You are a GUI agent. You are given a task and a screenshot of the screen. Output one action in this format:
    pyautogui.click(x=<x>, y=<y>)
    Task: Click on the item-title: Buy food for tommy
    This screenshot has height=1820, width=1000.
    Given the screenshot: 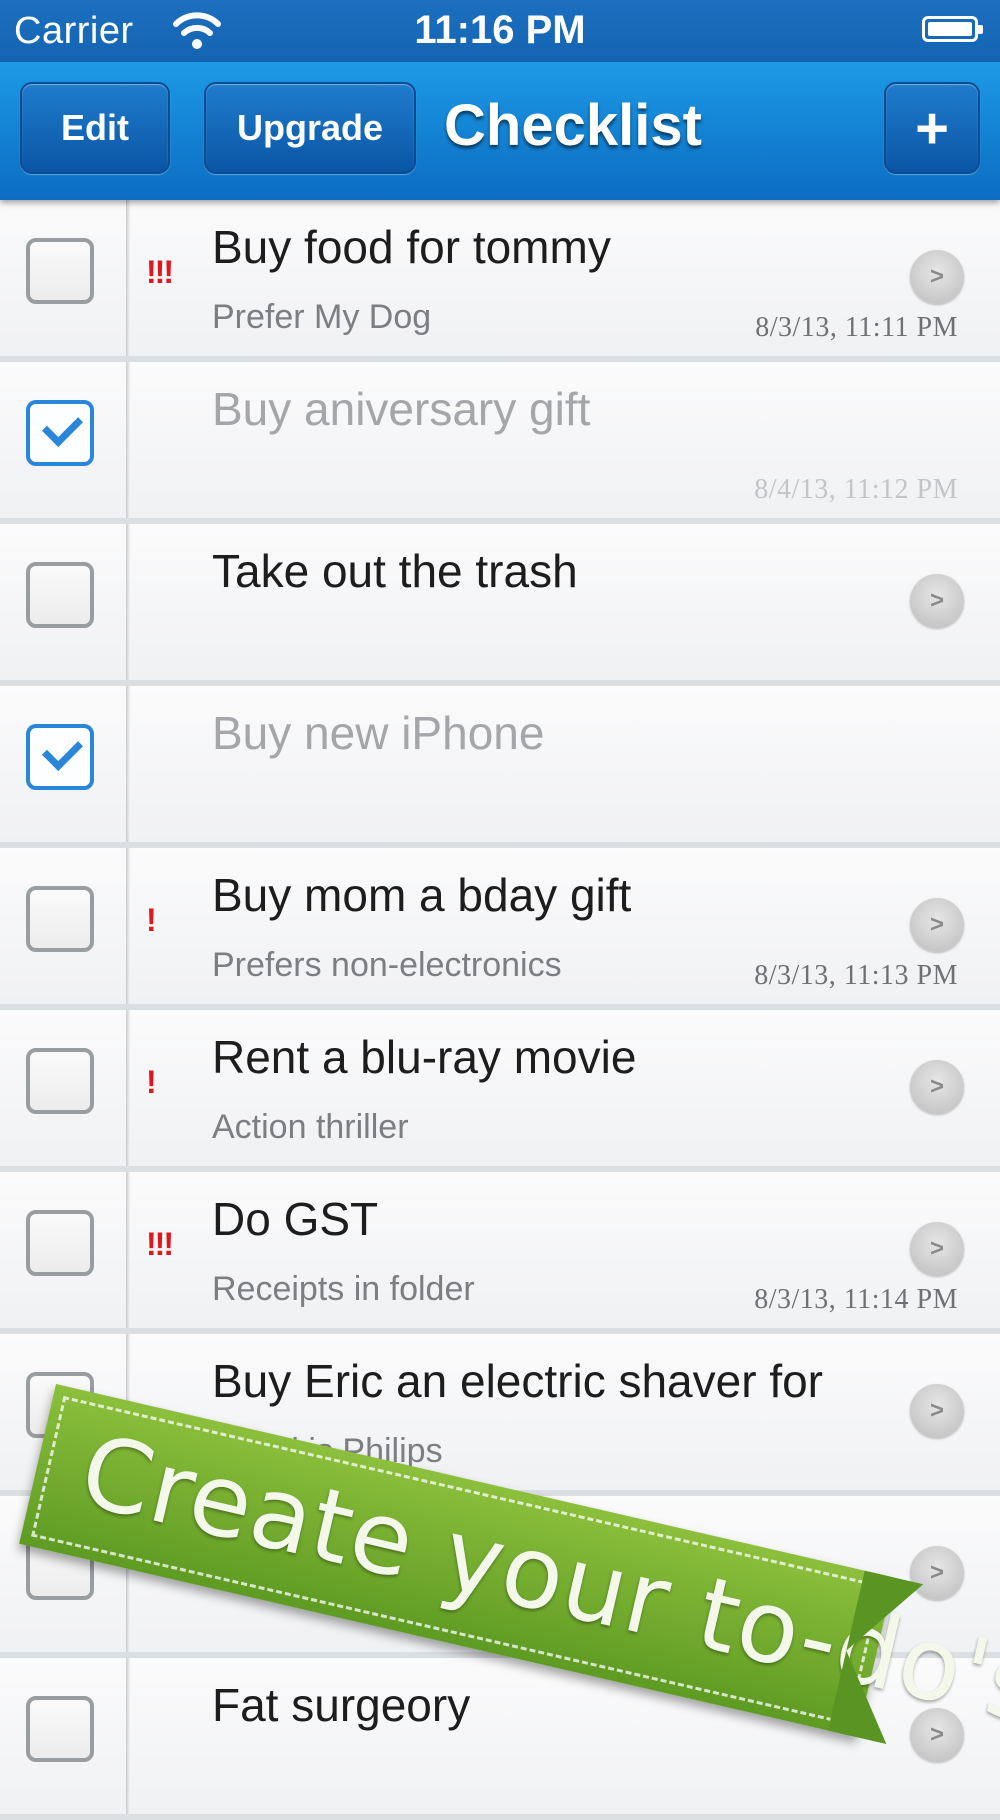 What is the action you would take?
    pyautogui.click(x=411, y=247)
    